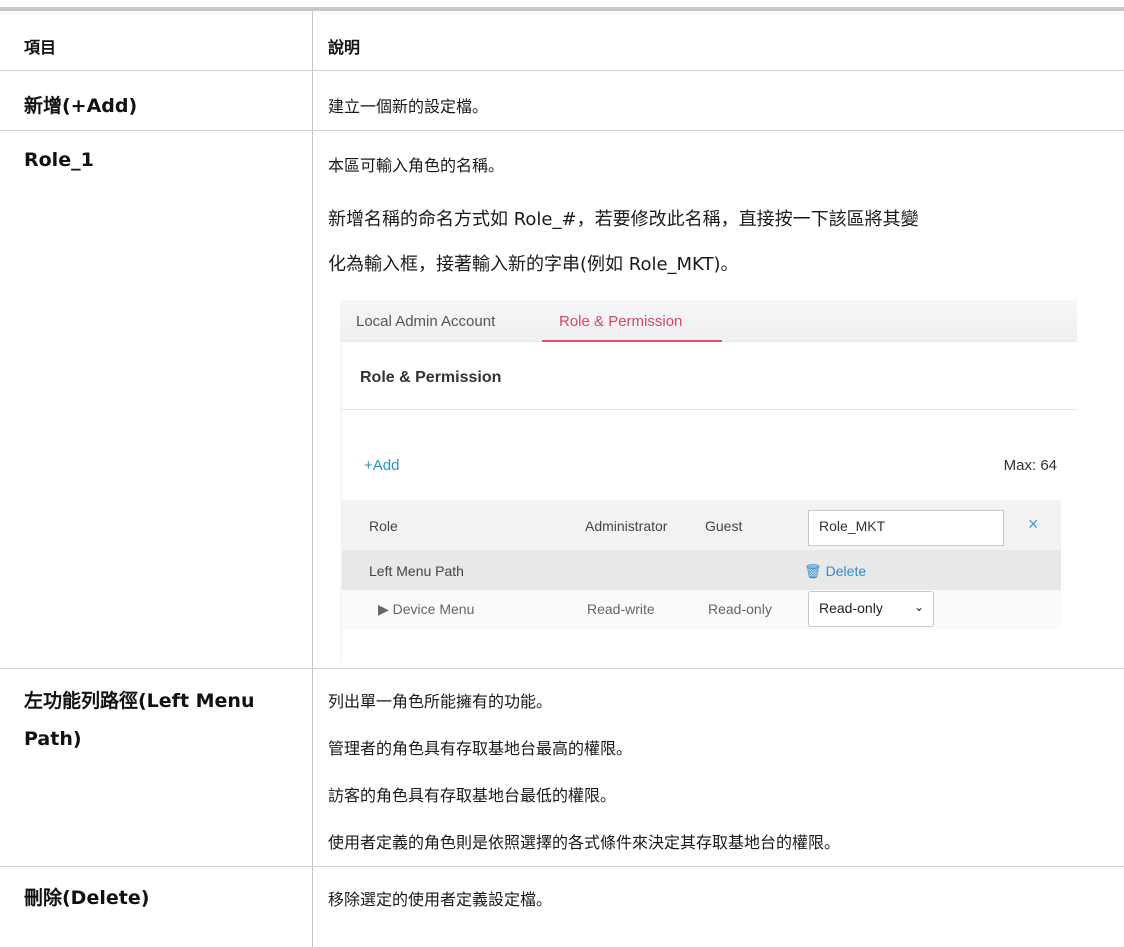 The image size is (1124, 947). What do you see at coordinates (81, 106) in the screenshot?
I see `item-add: 新增(+Add)` at bounding box center [81, 106].